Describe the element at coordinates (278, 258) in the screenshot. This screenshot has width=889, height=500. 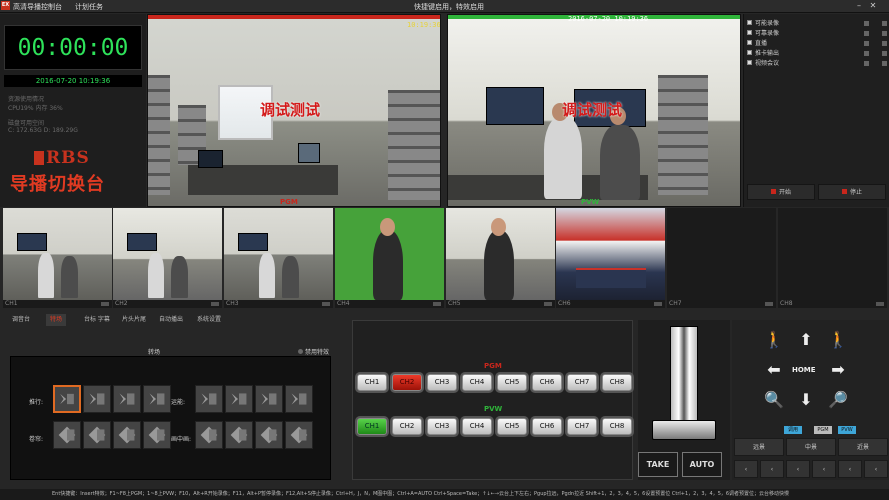
I see `channel-thumb: CH3` at that location.